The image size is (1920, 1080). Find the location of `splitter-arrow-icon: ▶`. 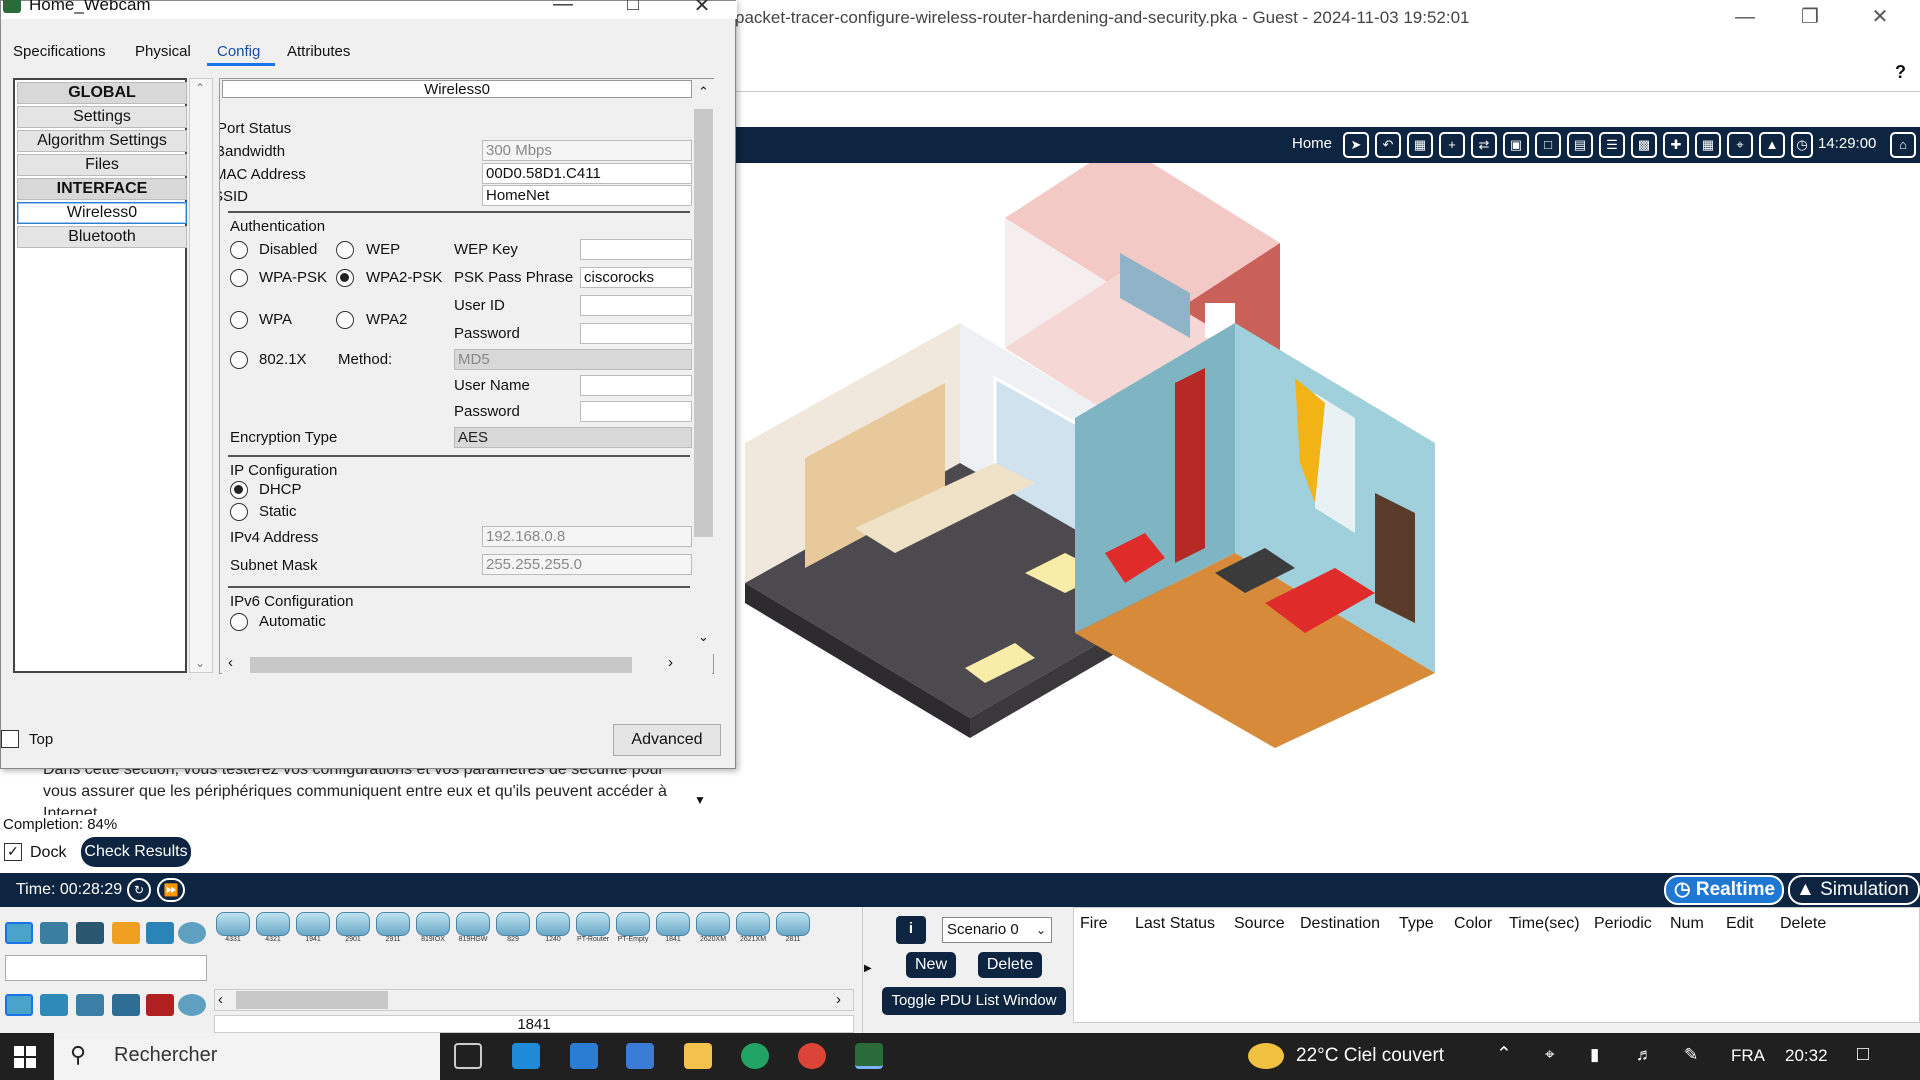

splitter-arrow-icon: ▶ is located at coordinates (868, 968).